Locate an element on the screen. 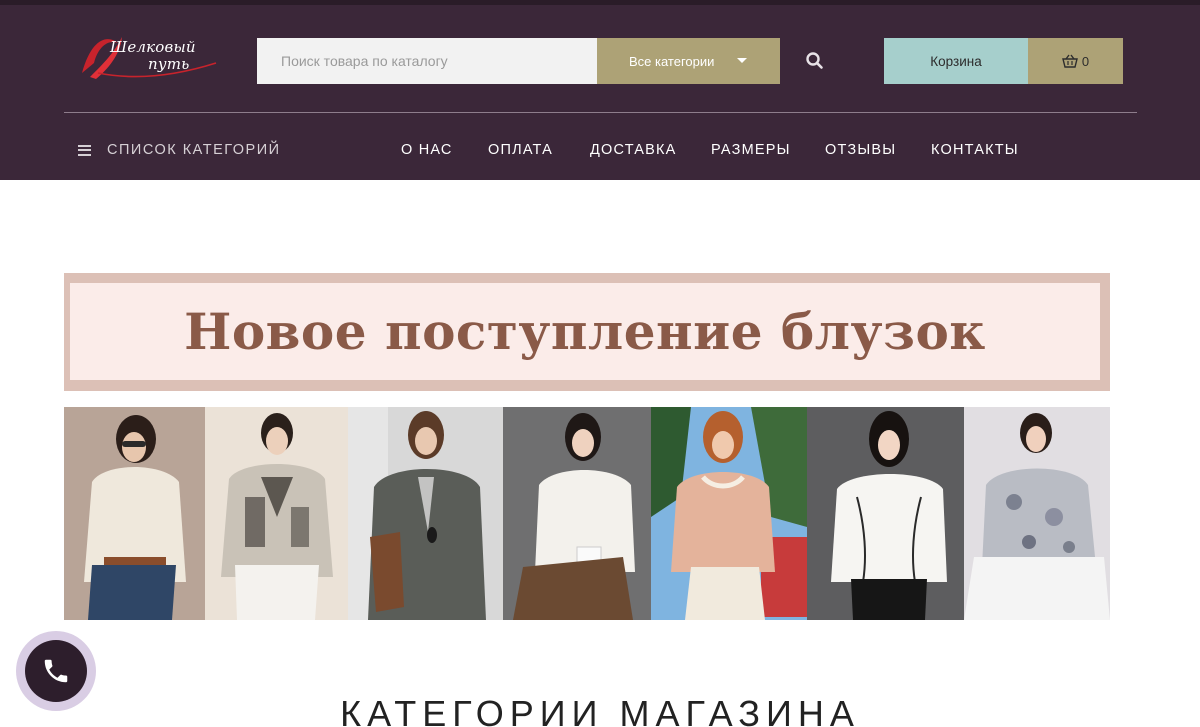  cart-button: Корзина is located at coordinates (956, 61).